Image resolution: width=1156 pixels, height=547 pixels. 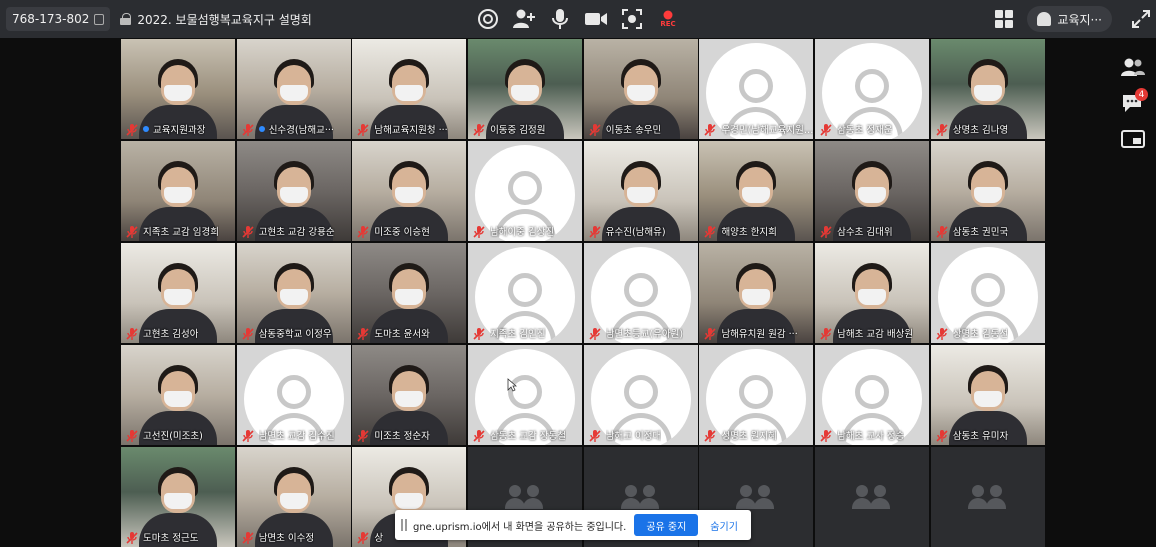 What do you see at coordinates (293, 293) in the screenshot?
I see `participant-tile: 삼동중학교 이정우` at bounding box center [293, 293].